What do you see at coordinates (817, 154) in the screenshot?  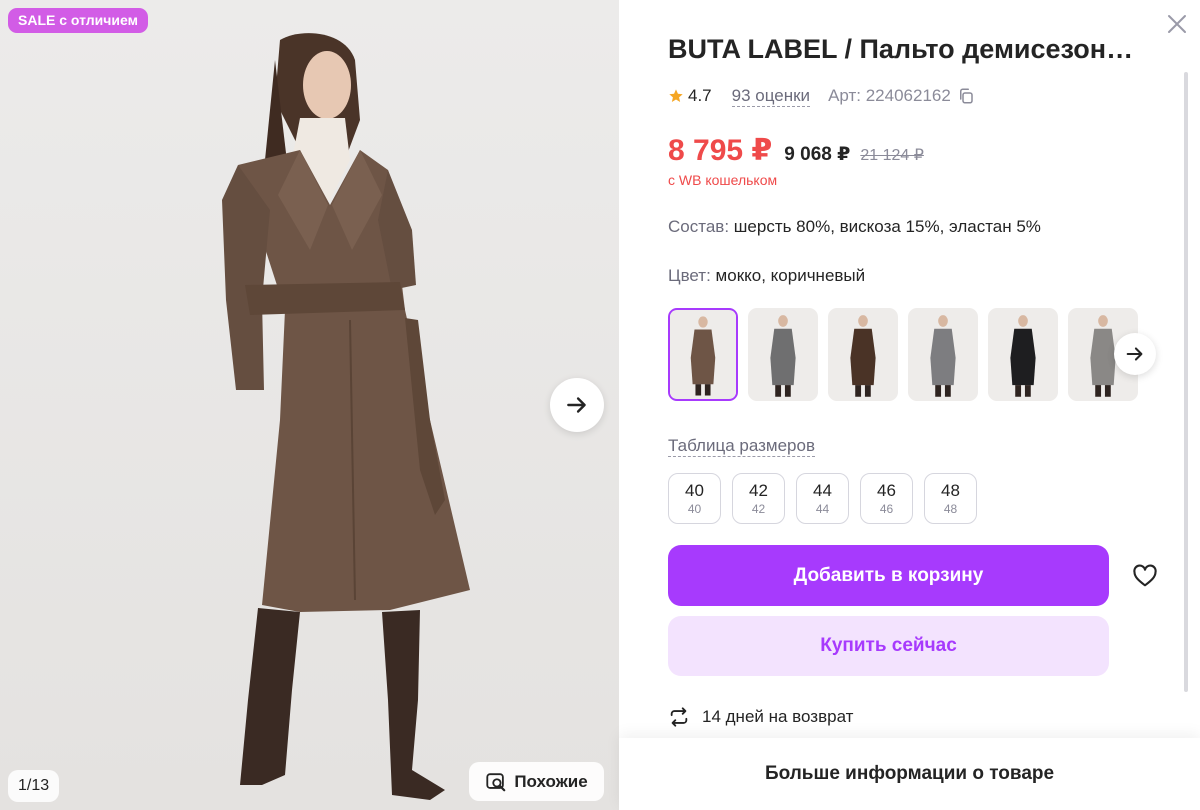 I see `regular-price: 9 068 ₽` at bounding box center [817, 154].